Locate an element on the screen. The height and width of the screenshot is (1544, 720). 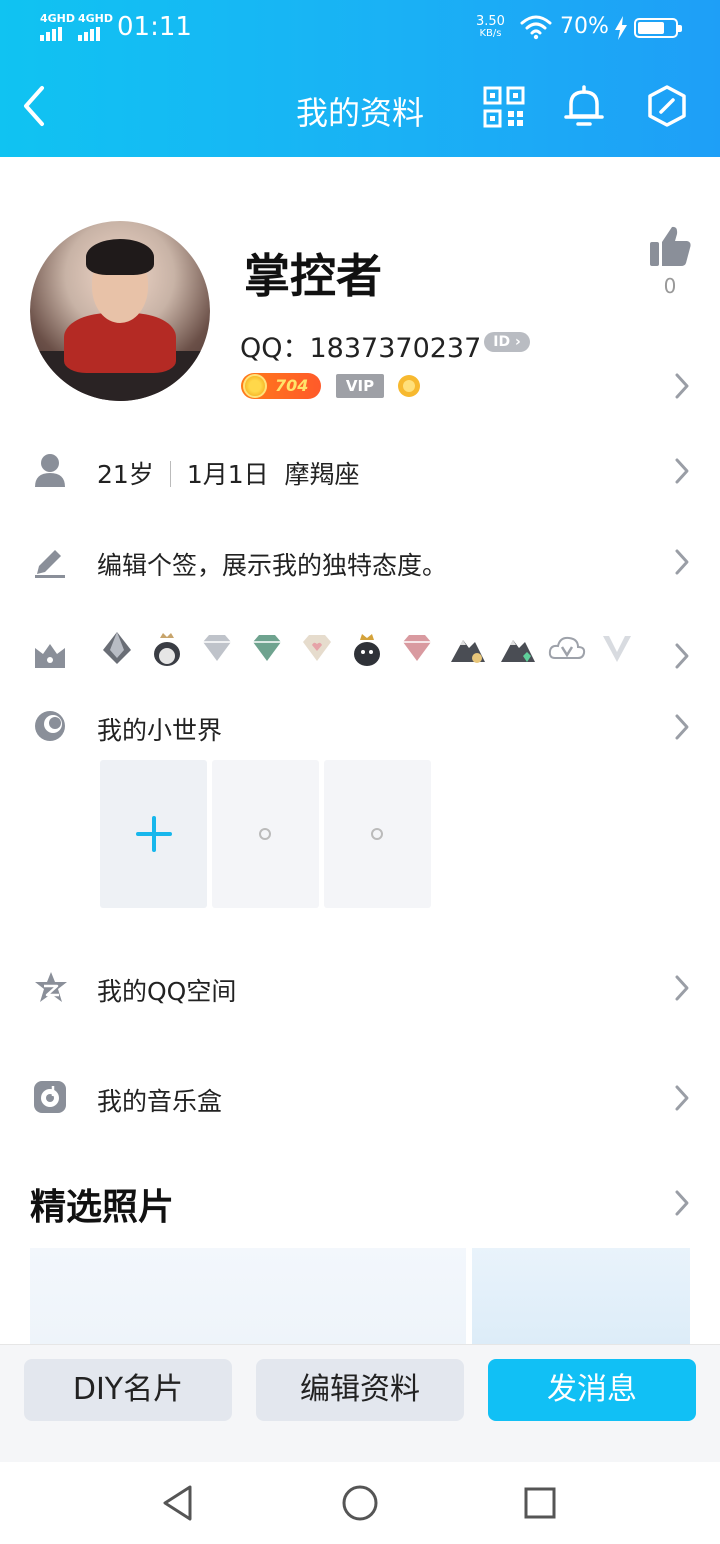
nickname: 掌控者 is located at coordinates (313, 276).